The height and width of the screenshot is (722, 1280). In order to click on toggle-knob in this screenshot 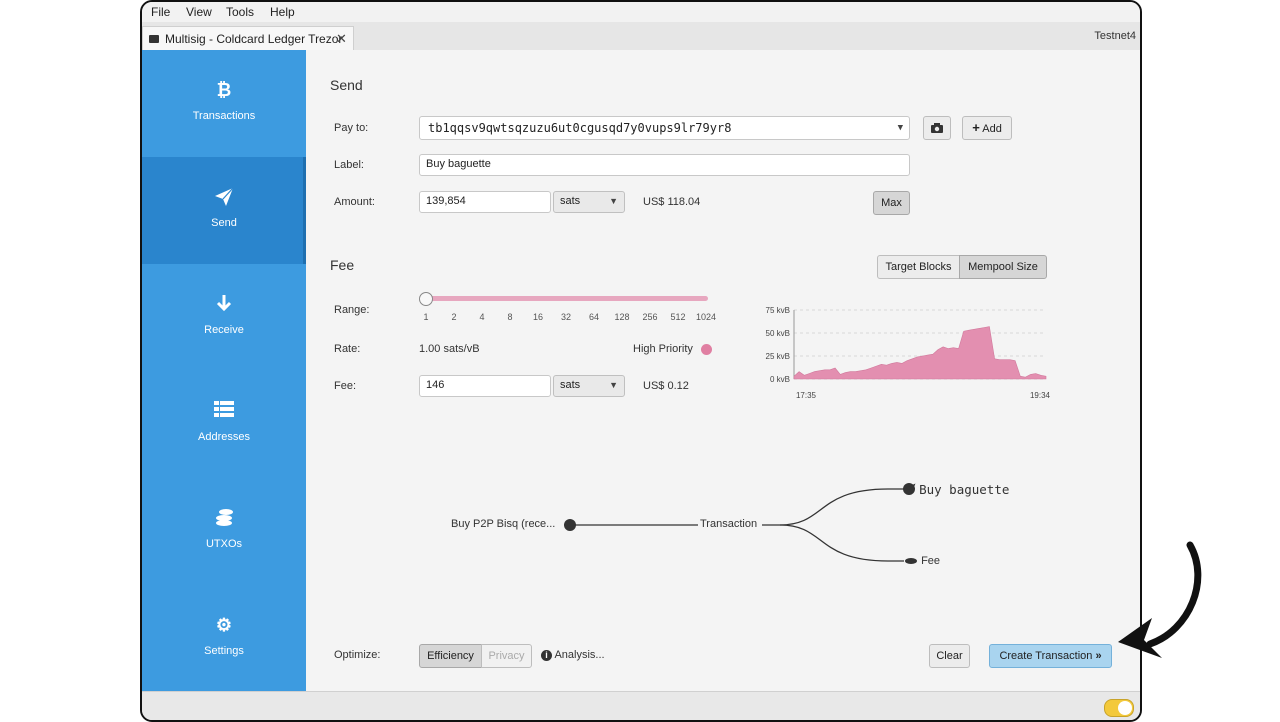, I will do `click(1125, 708)`.